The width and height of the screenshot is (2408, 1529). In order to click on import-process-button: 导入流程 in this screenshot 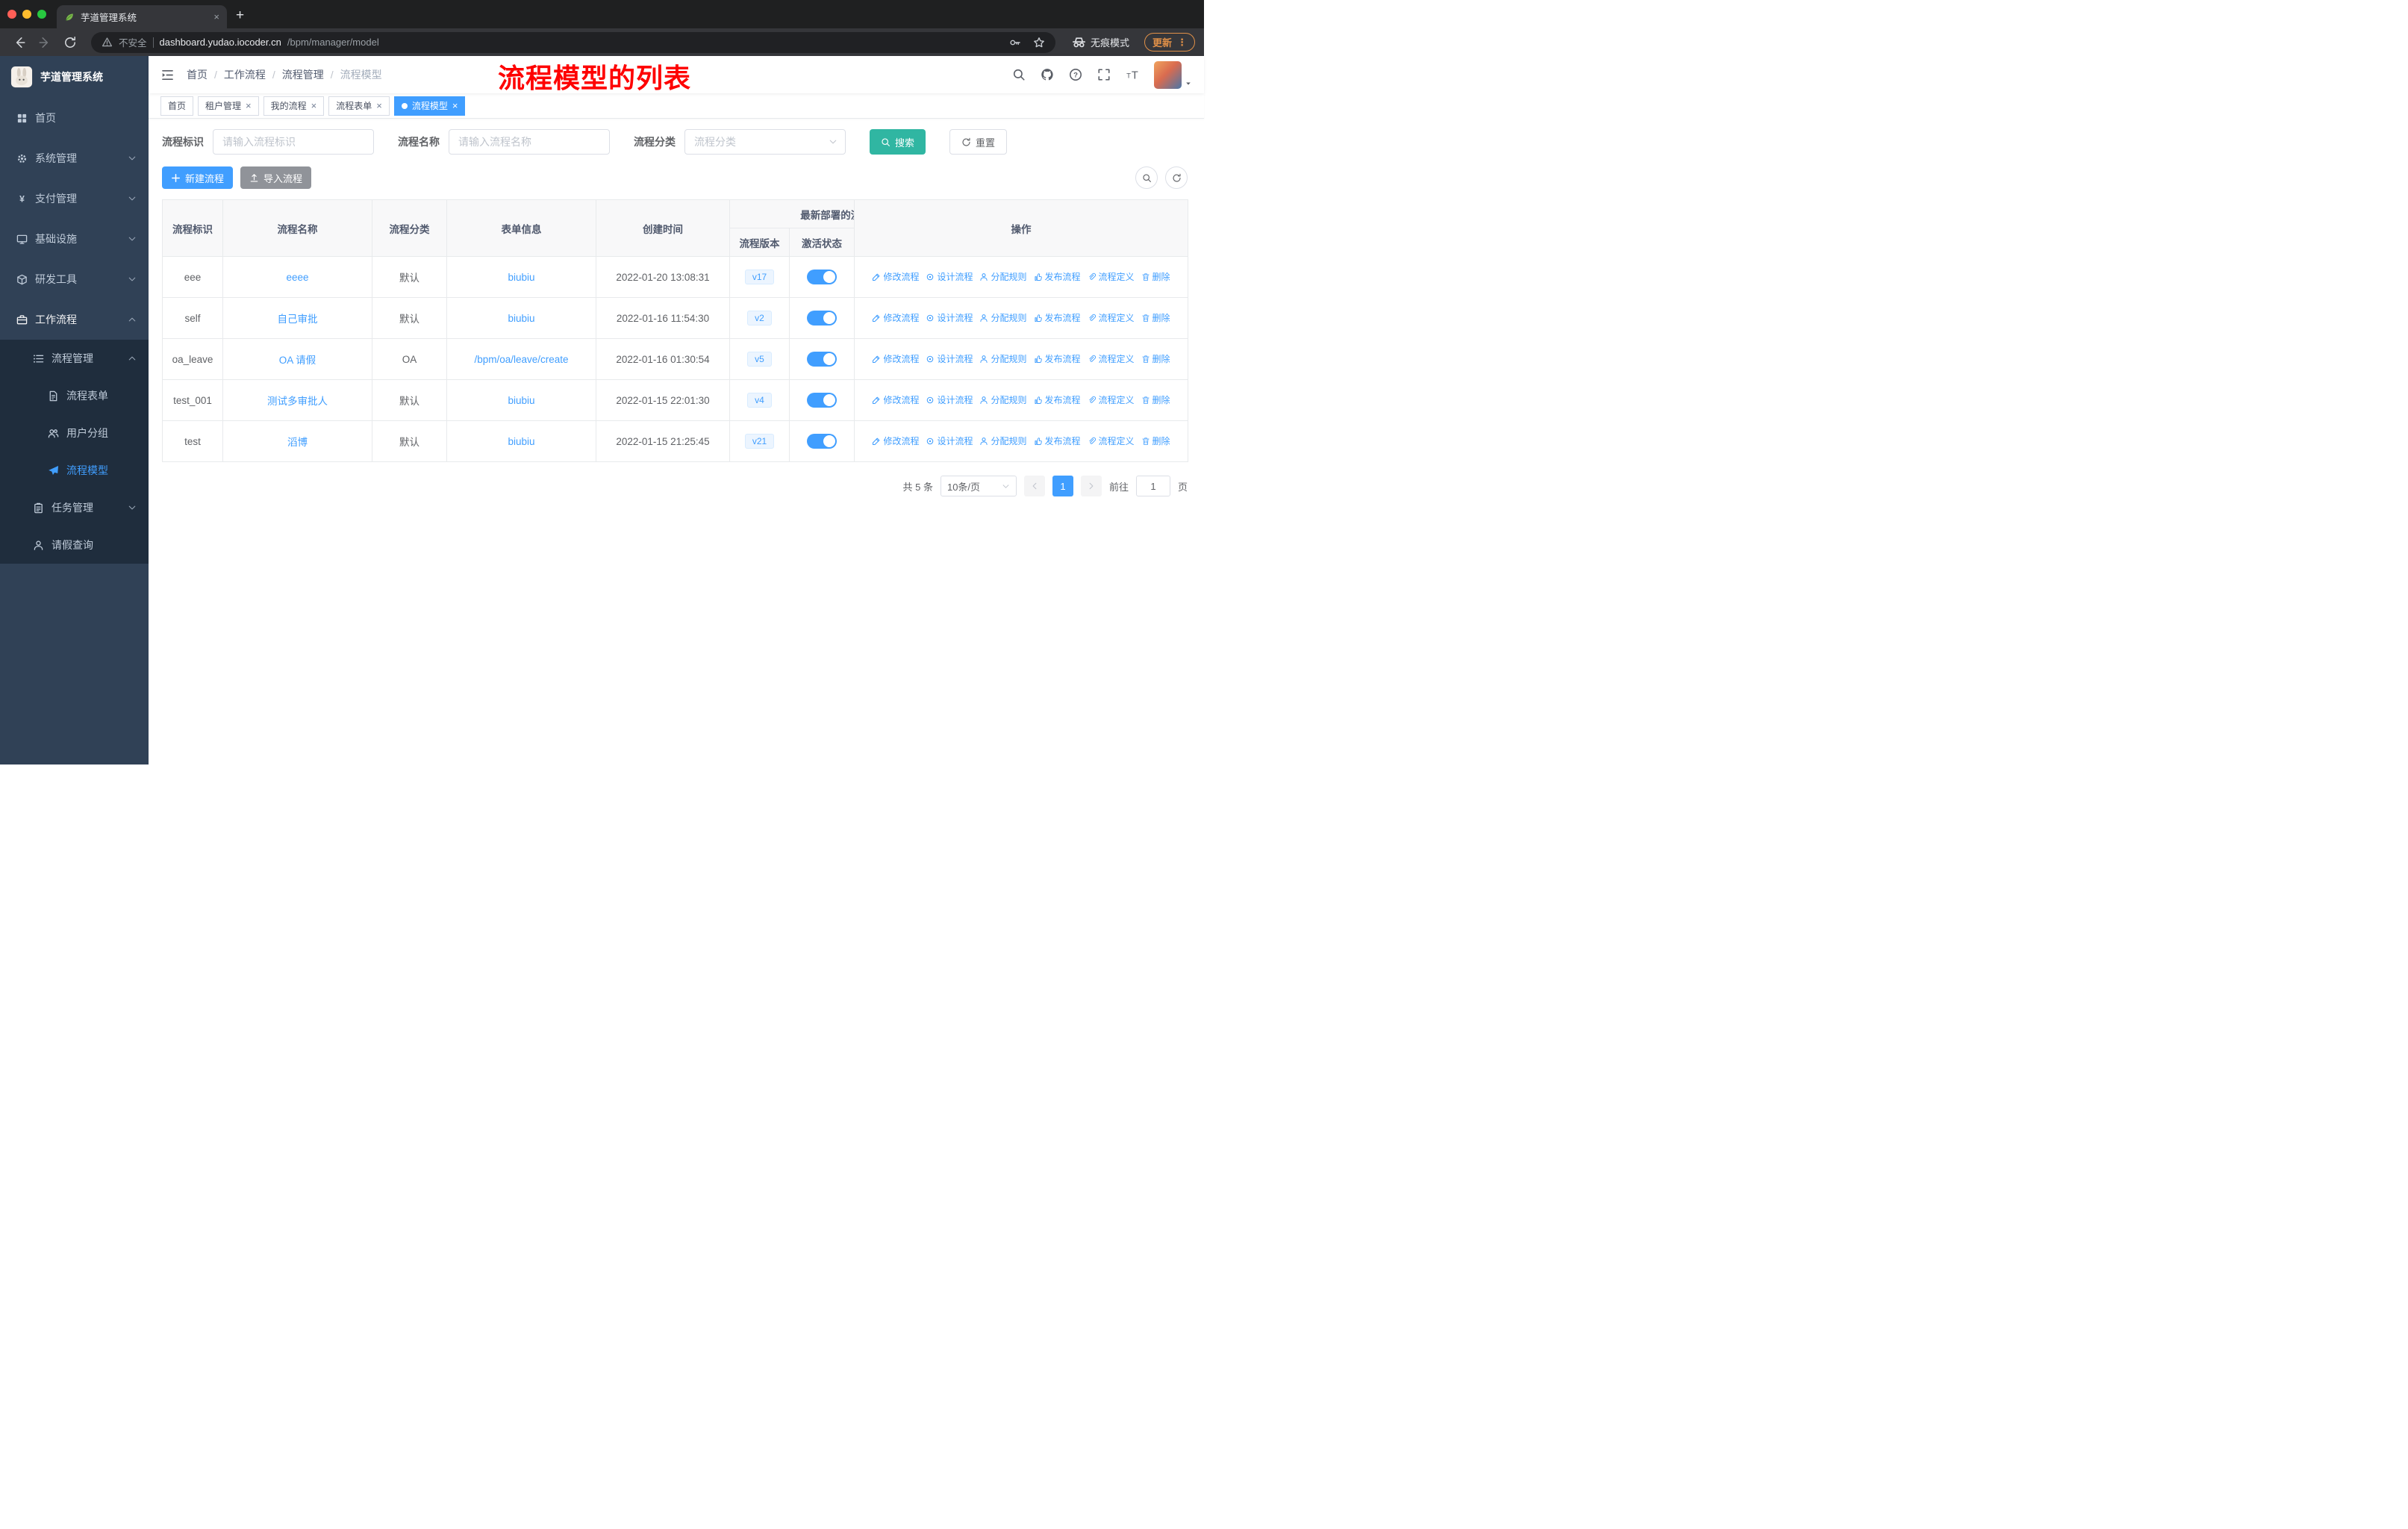, I will do `click(276, 178)`.